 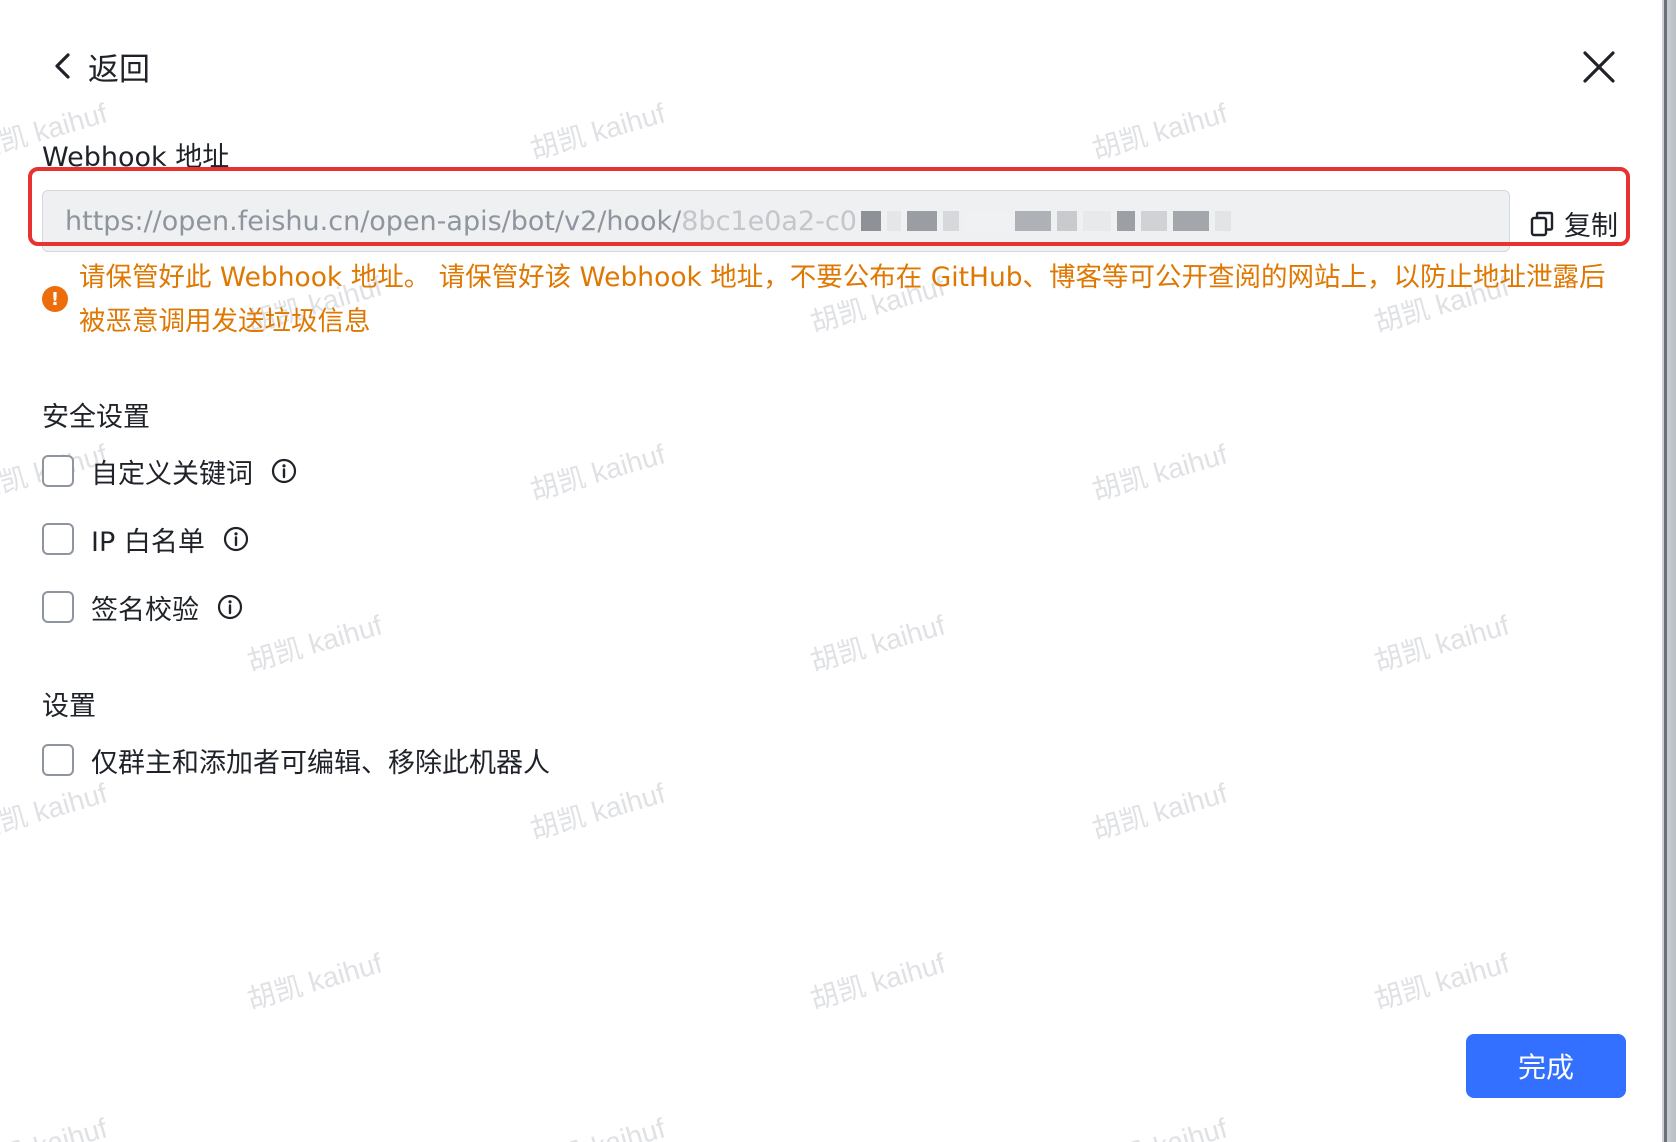 I want to click on copy-label: 复制, so click(x=1591, y=226).